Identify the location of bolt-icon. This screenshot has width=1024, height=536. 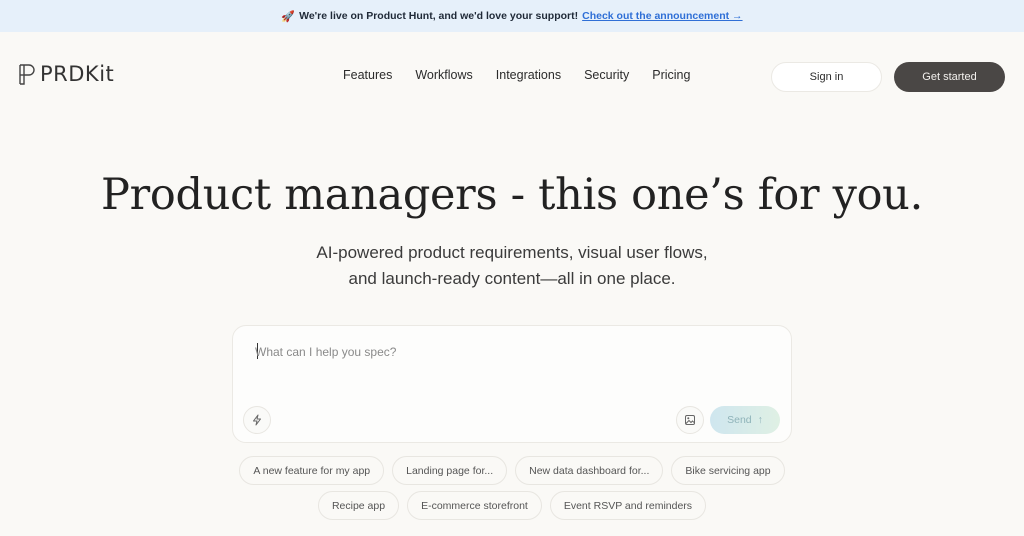
(257, 420).